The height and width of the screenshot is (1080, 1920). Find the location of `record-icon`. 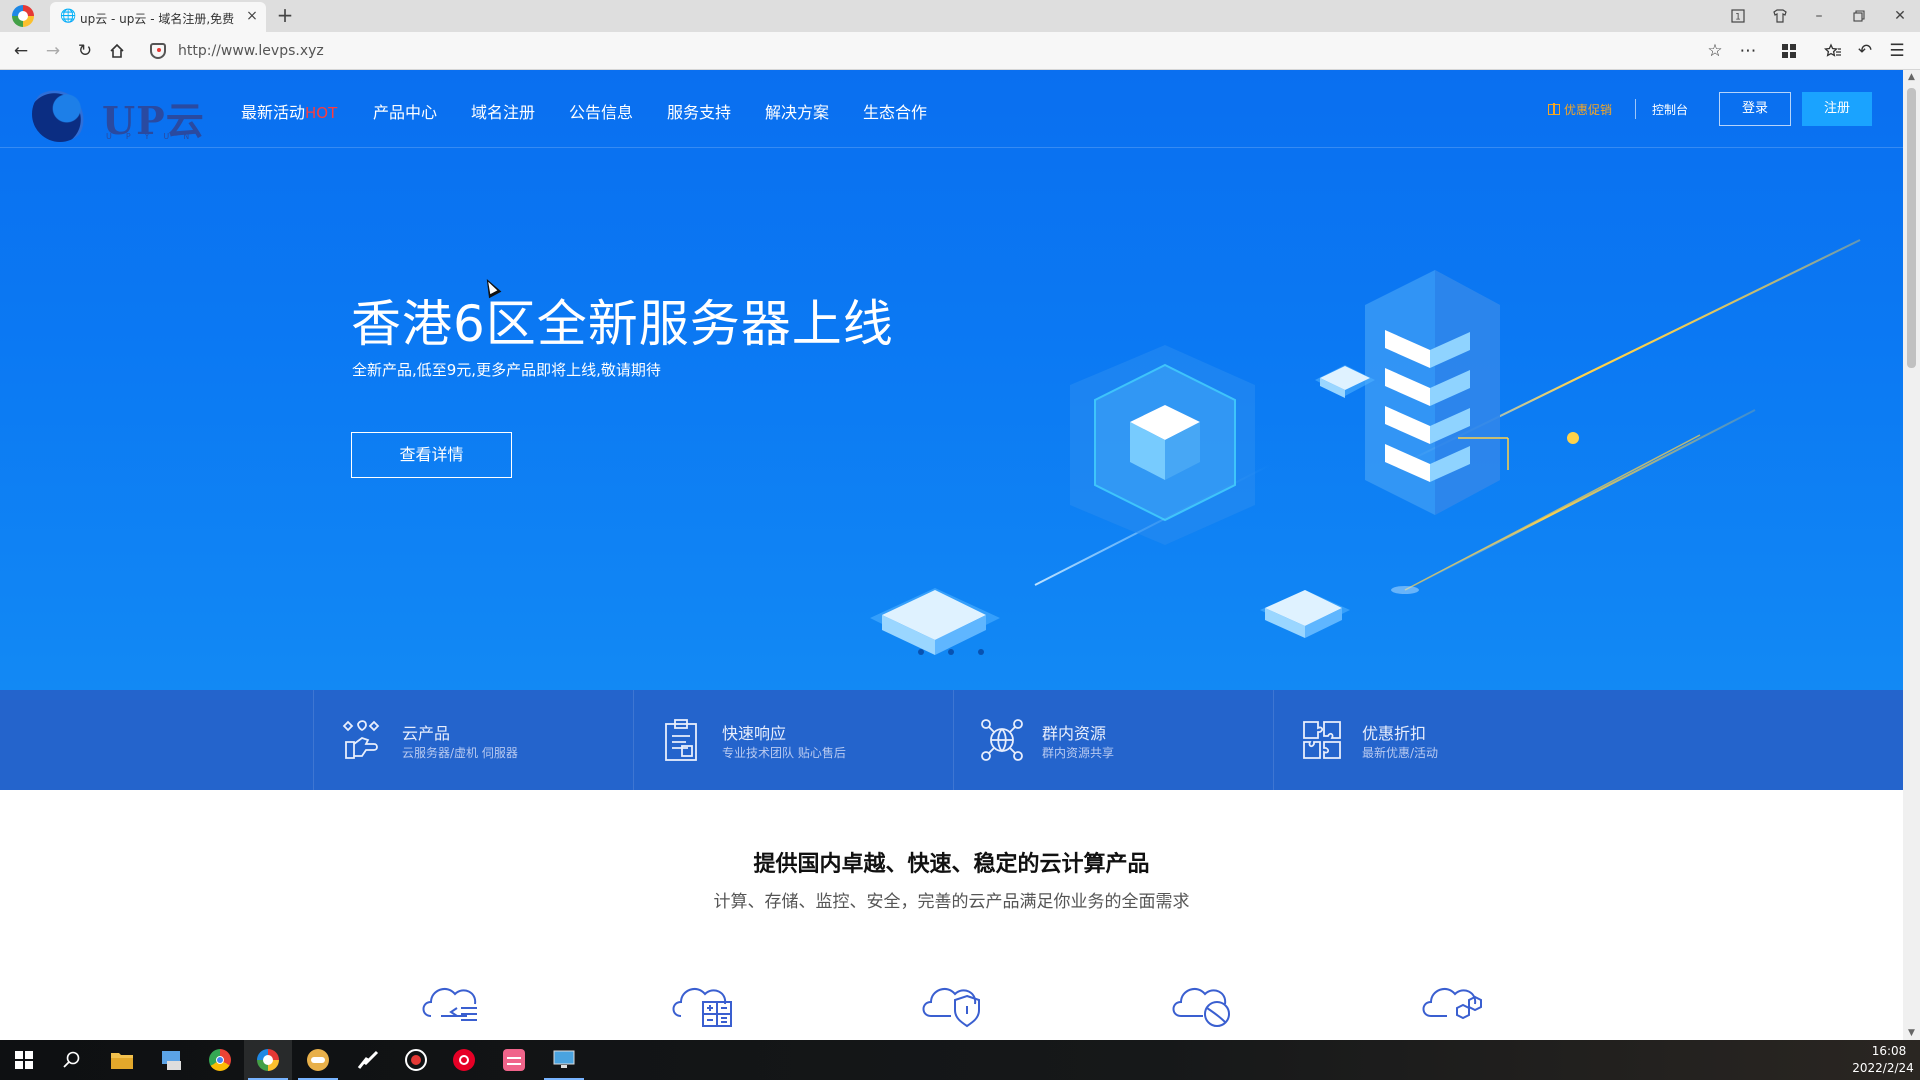

record-icon is located at coordinates (416, 1060).